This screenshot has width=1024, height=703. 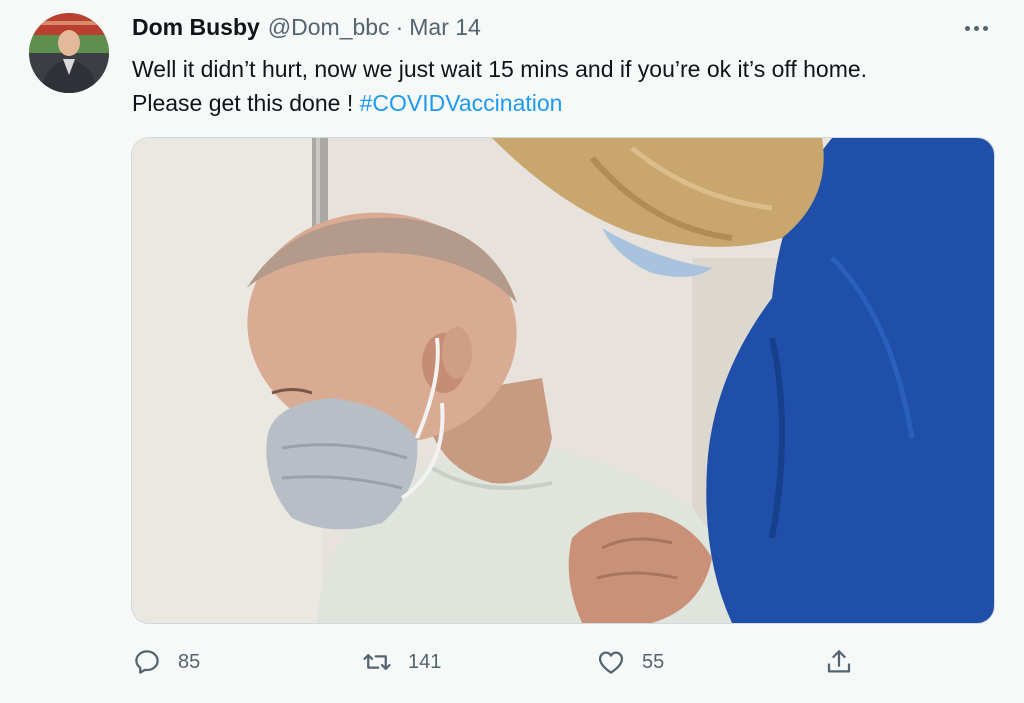 What do you see at coordinates (166, 662) in the screenshot?
I see `reply-button: 85` at bounding box center [166, 662].